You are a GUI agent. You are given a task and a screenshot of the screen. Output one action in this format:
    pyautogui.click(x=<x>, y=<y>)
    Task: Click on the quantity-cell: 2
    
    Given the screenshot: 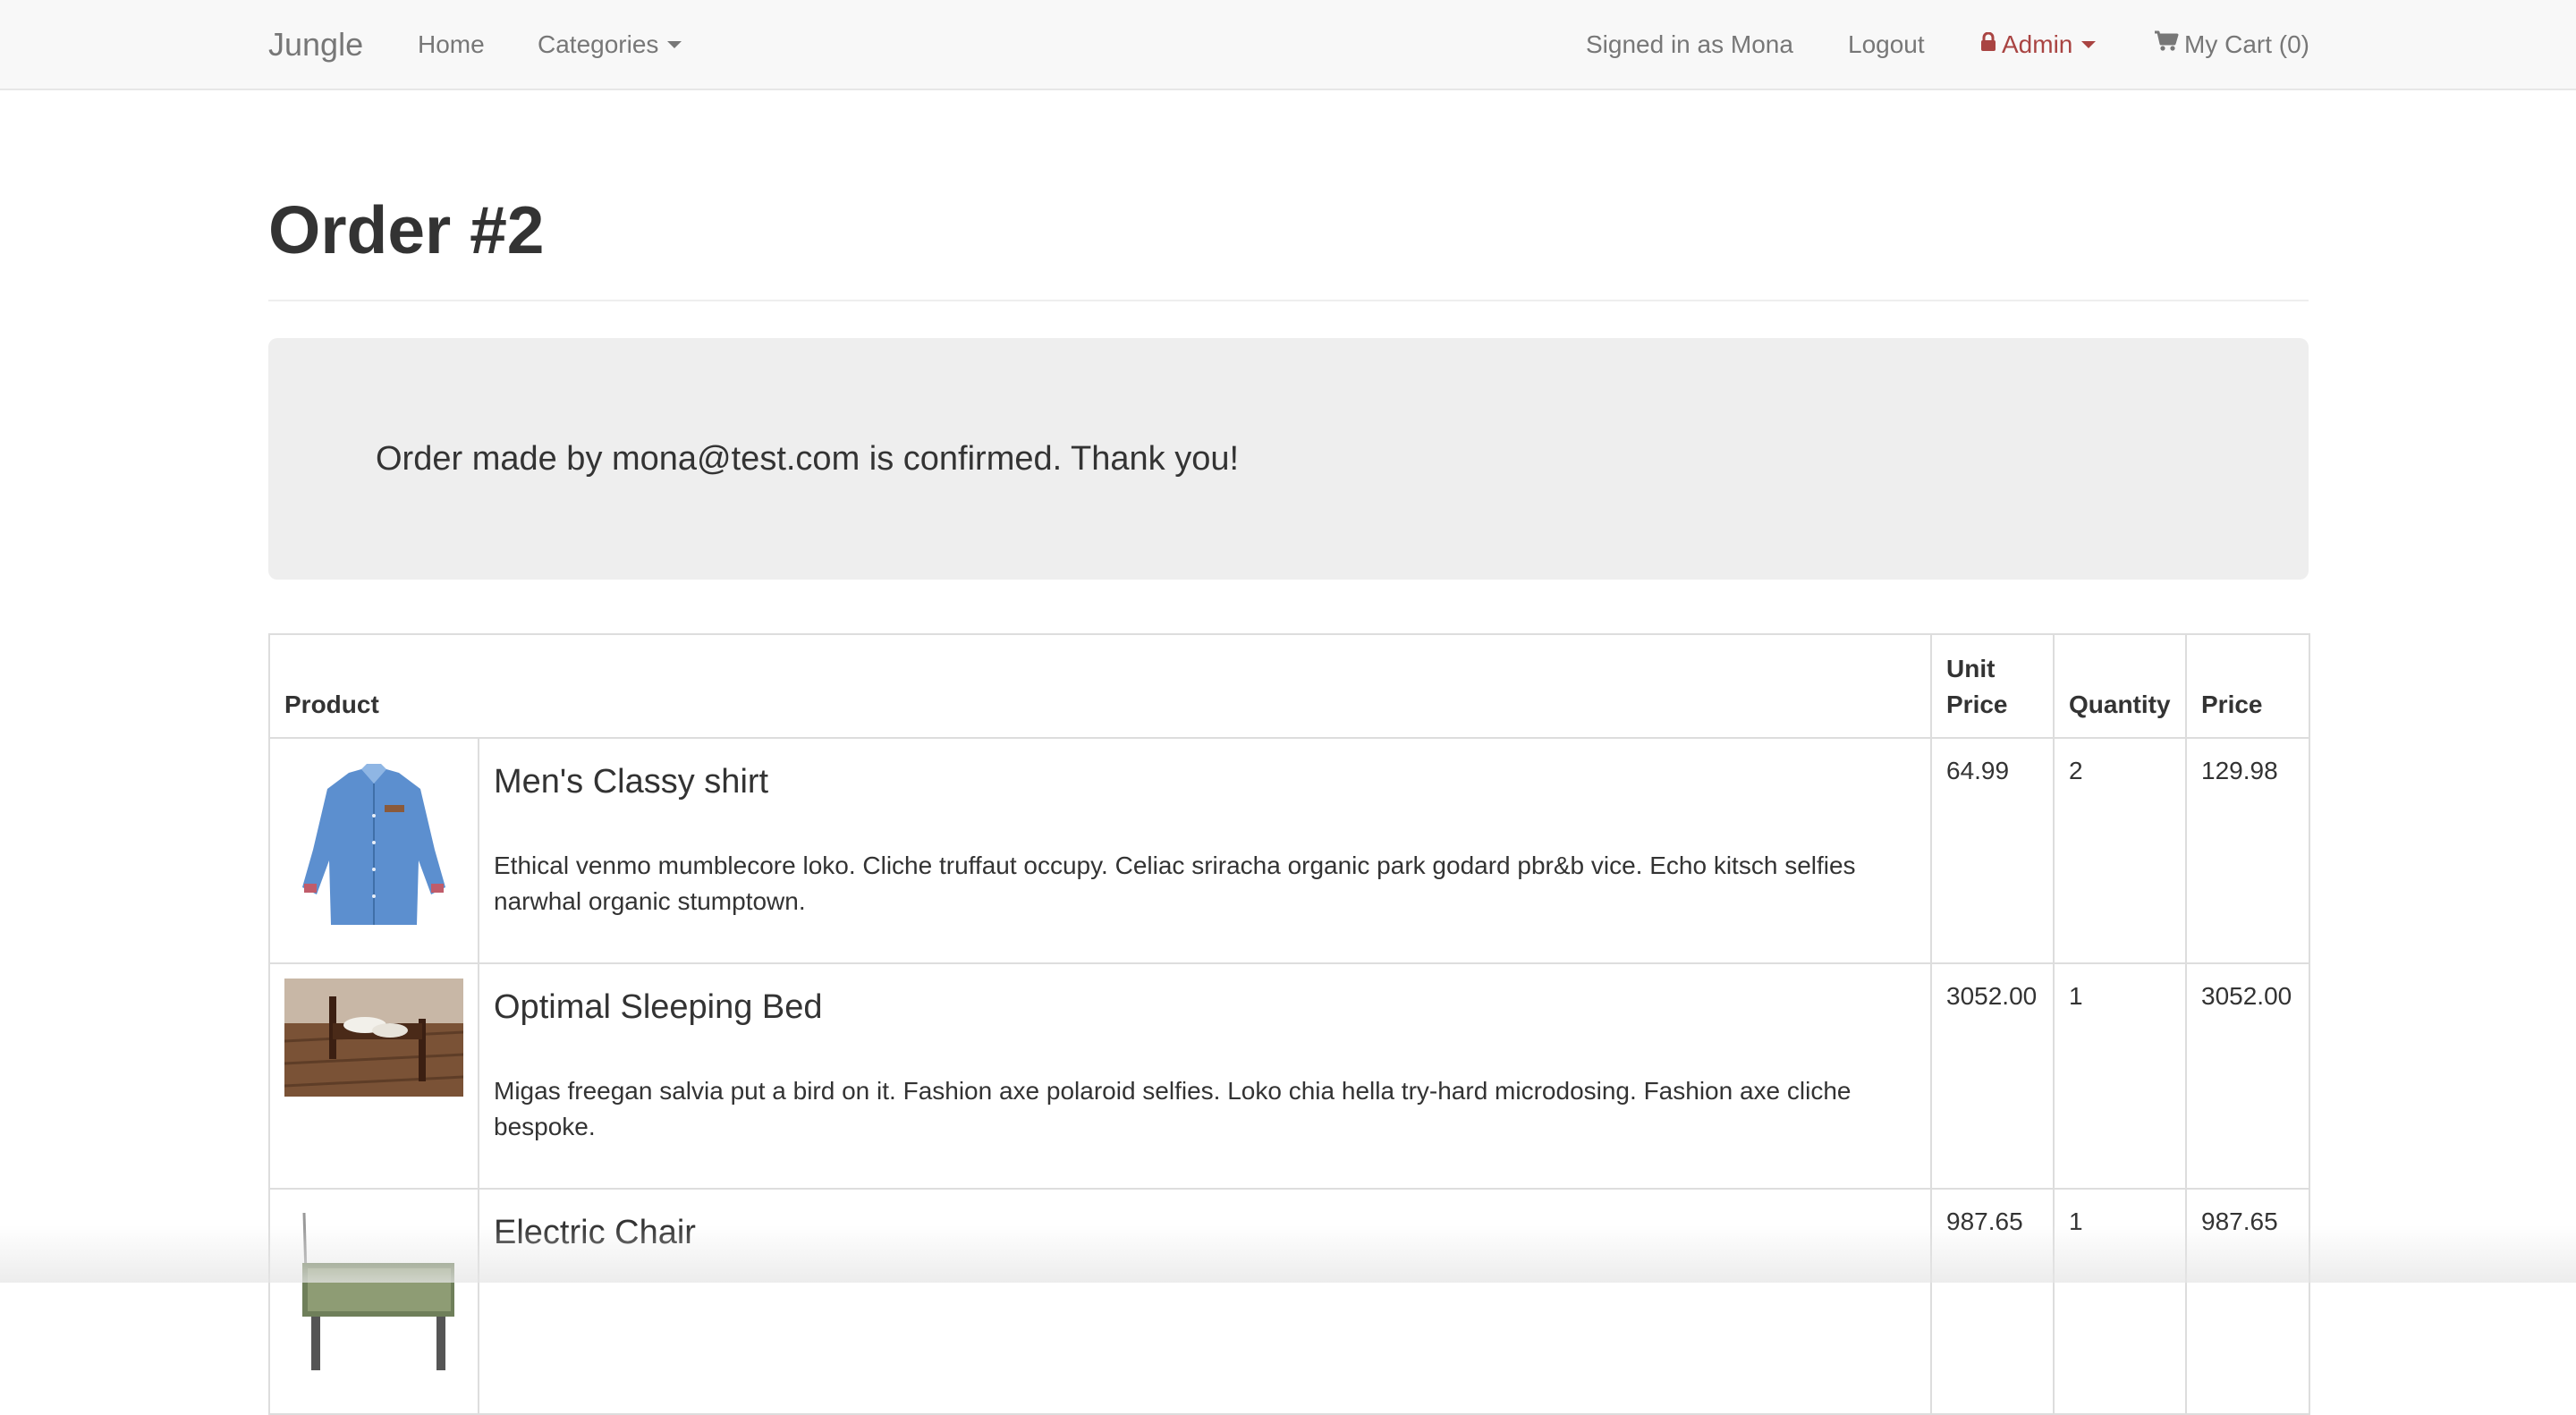 What is the action you would take?
    pyautogui.click(x=2120, y=851)
    